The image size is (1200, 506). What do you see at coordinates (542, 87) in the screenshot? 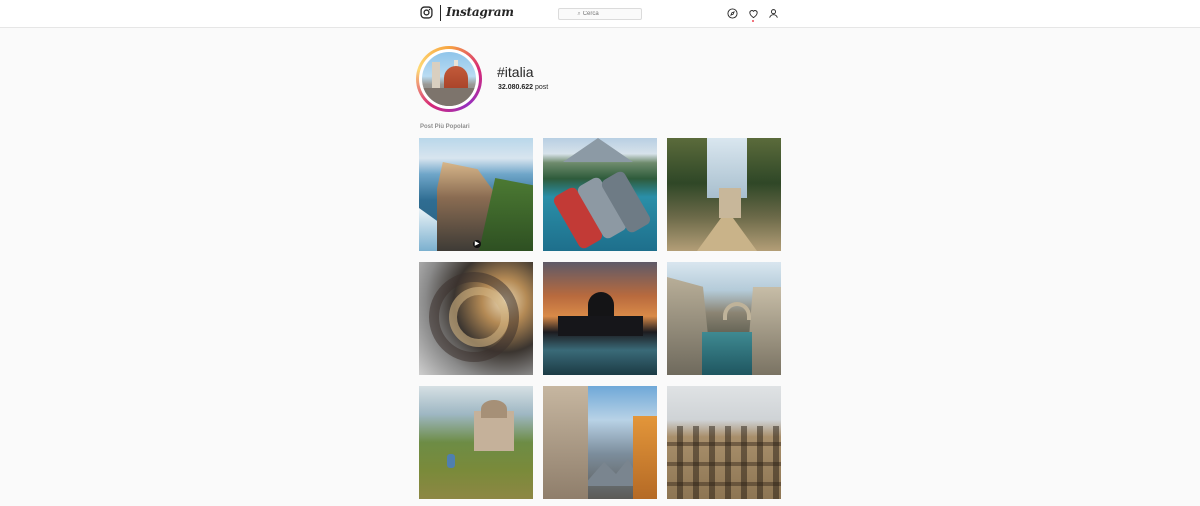
I see `post-count-label: post` at bounding box center [542, 87].